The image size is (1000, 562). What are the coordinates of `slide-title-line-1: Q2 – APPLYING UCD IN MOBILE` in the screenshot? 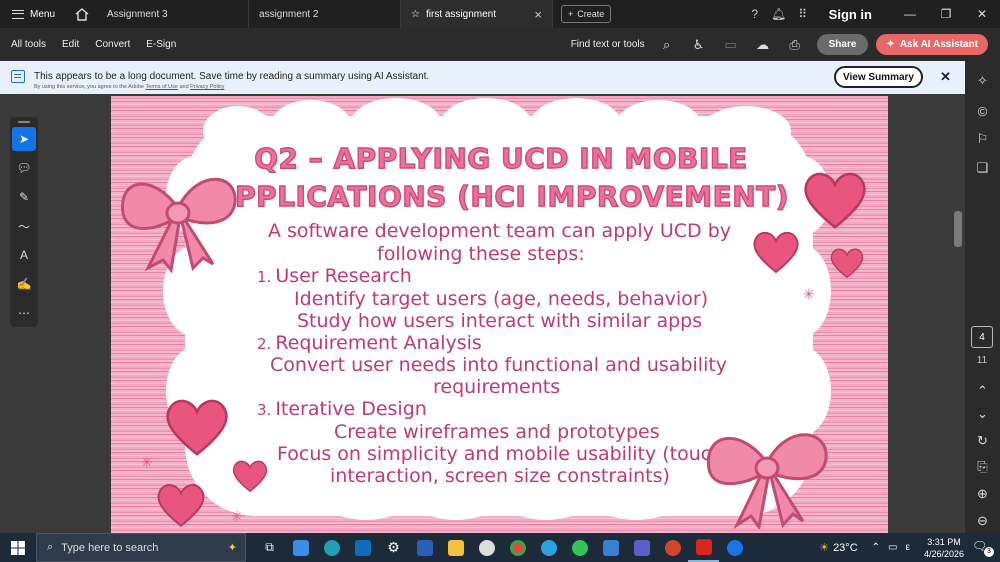 It's located at (500, 158).